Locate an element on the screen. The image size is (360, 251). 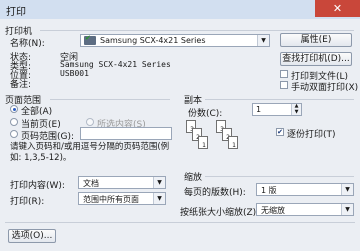
scale-to-paper-label: 按纸张大小缩放(Z): is located at coordinates (220, 213).